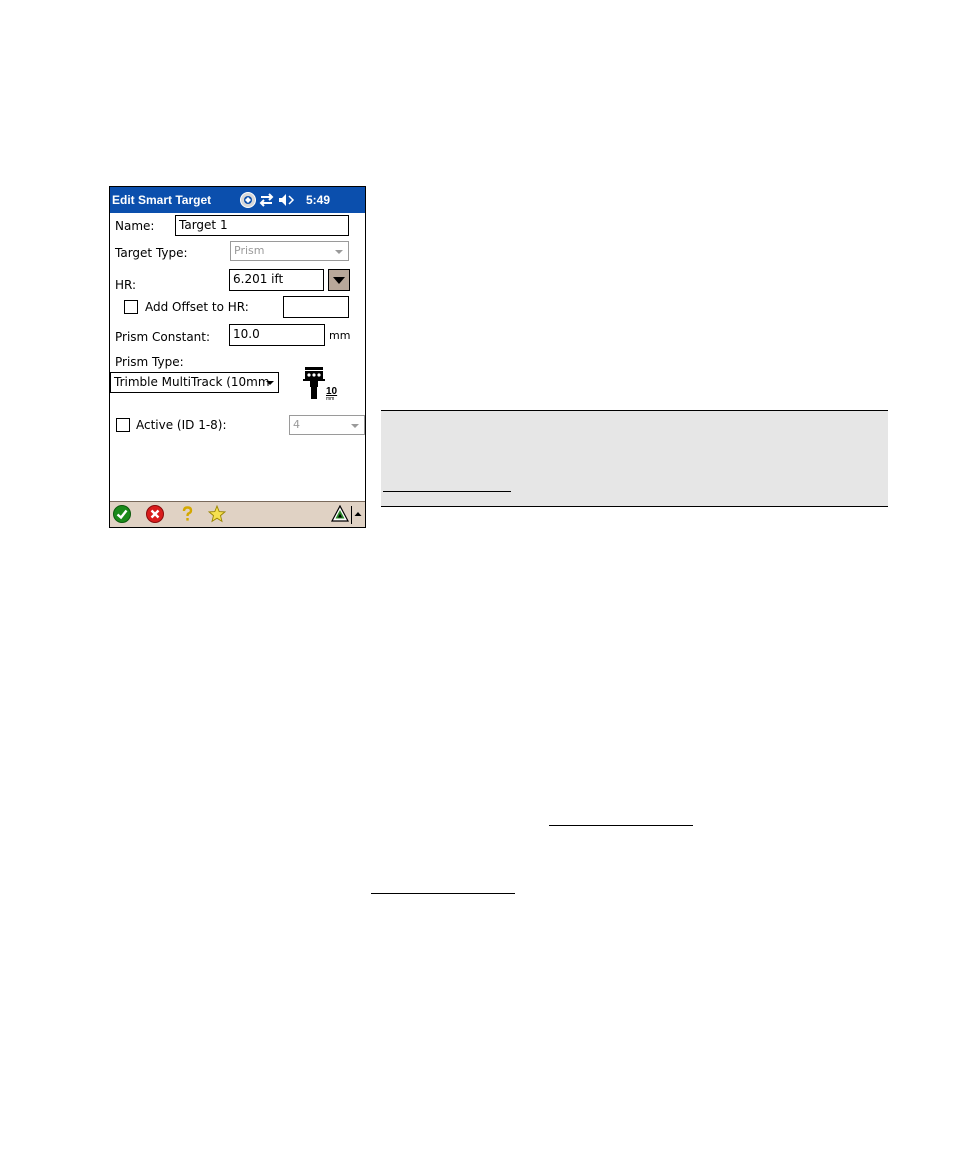 The image size is (954, 1159). I want to click on active-label: Active (ID 1-8):, so click(181, 425).